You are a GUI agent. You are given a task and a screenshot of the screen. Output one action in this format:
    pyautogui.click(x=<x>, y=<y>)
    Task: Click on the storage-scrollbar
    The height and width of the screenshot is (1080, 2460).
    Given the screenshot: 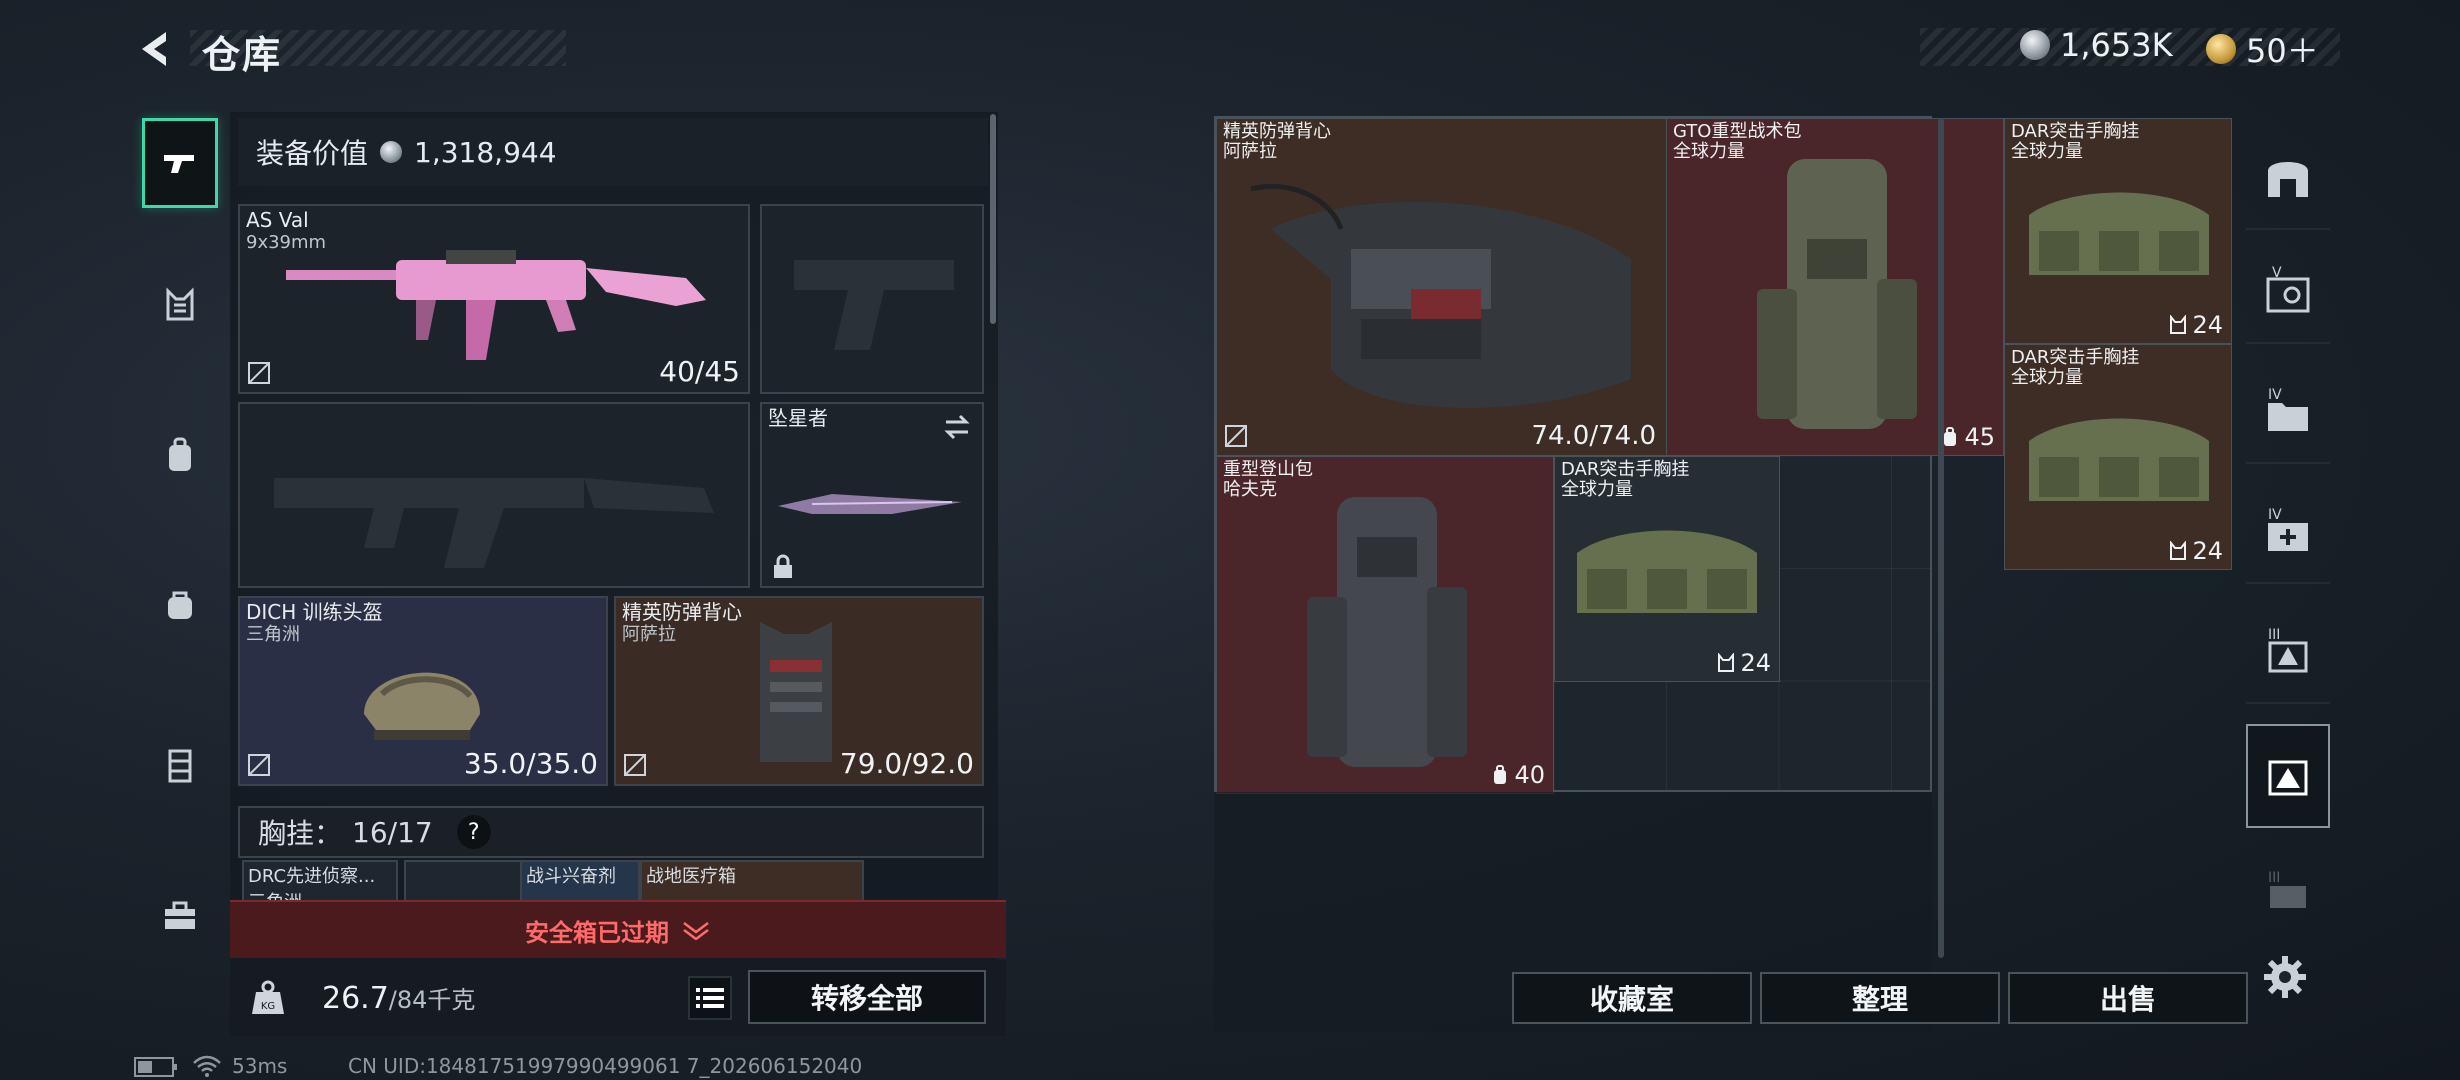 What is the action you would take?
    pyautogui.click(x=1941, y=538)
    